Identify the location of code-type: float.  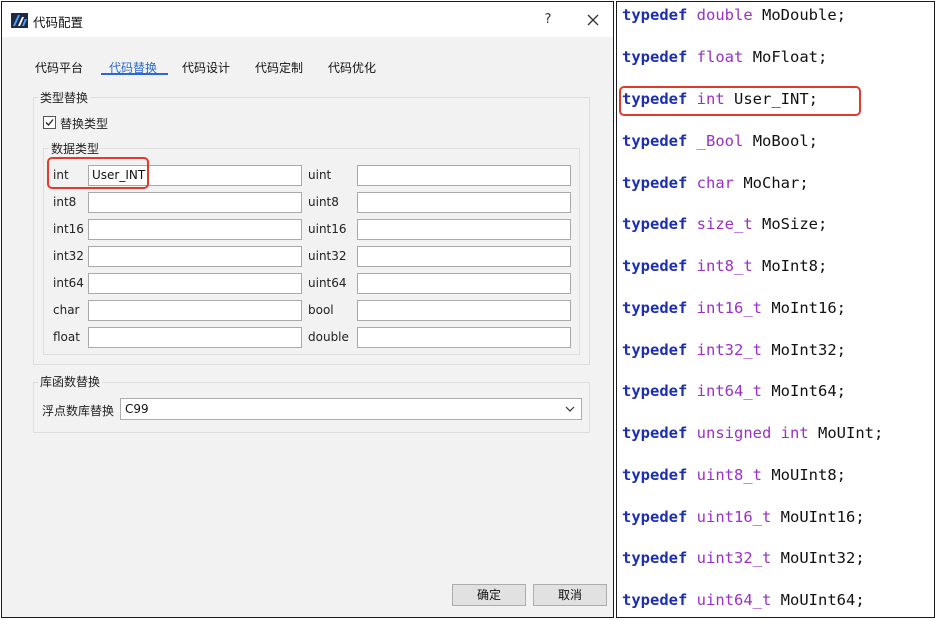
(720, 57).